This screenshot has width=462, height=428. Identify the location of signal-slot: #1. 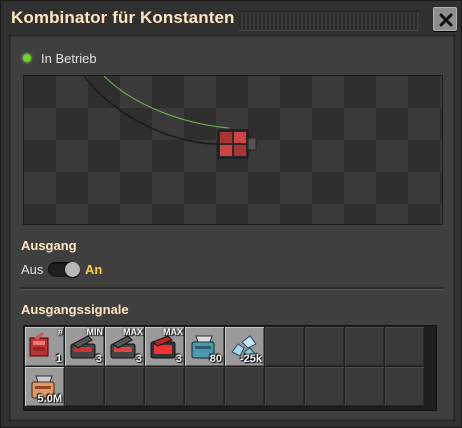
(44, 346).